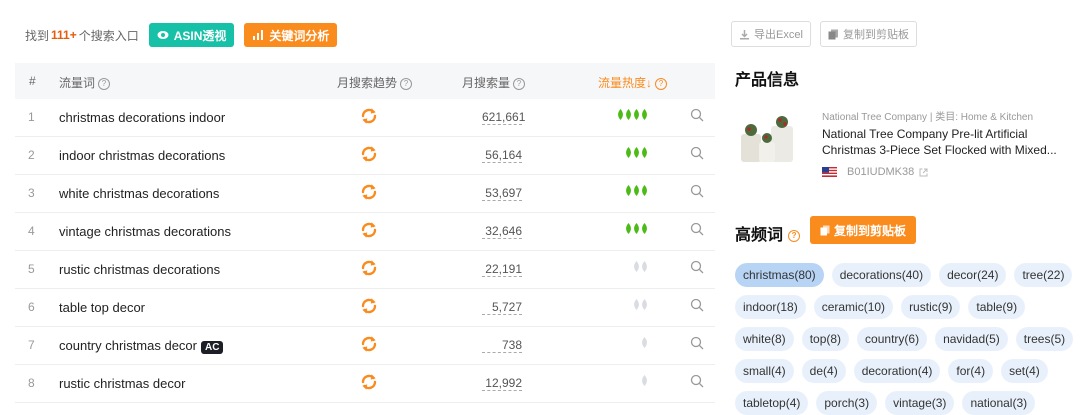  What do you see at coordinates (502, 383) in the screenshot?
I see `search-volume: 12,992` at bounding box center [502, 383].